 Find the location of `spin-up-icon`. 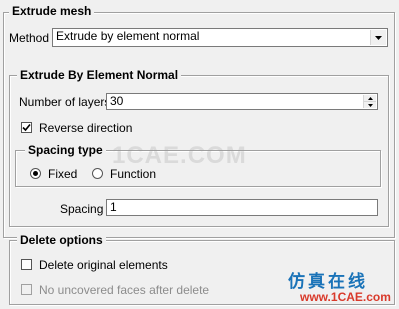

spin-up-icon is located at coordinates (369, 98).